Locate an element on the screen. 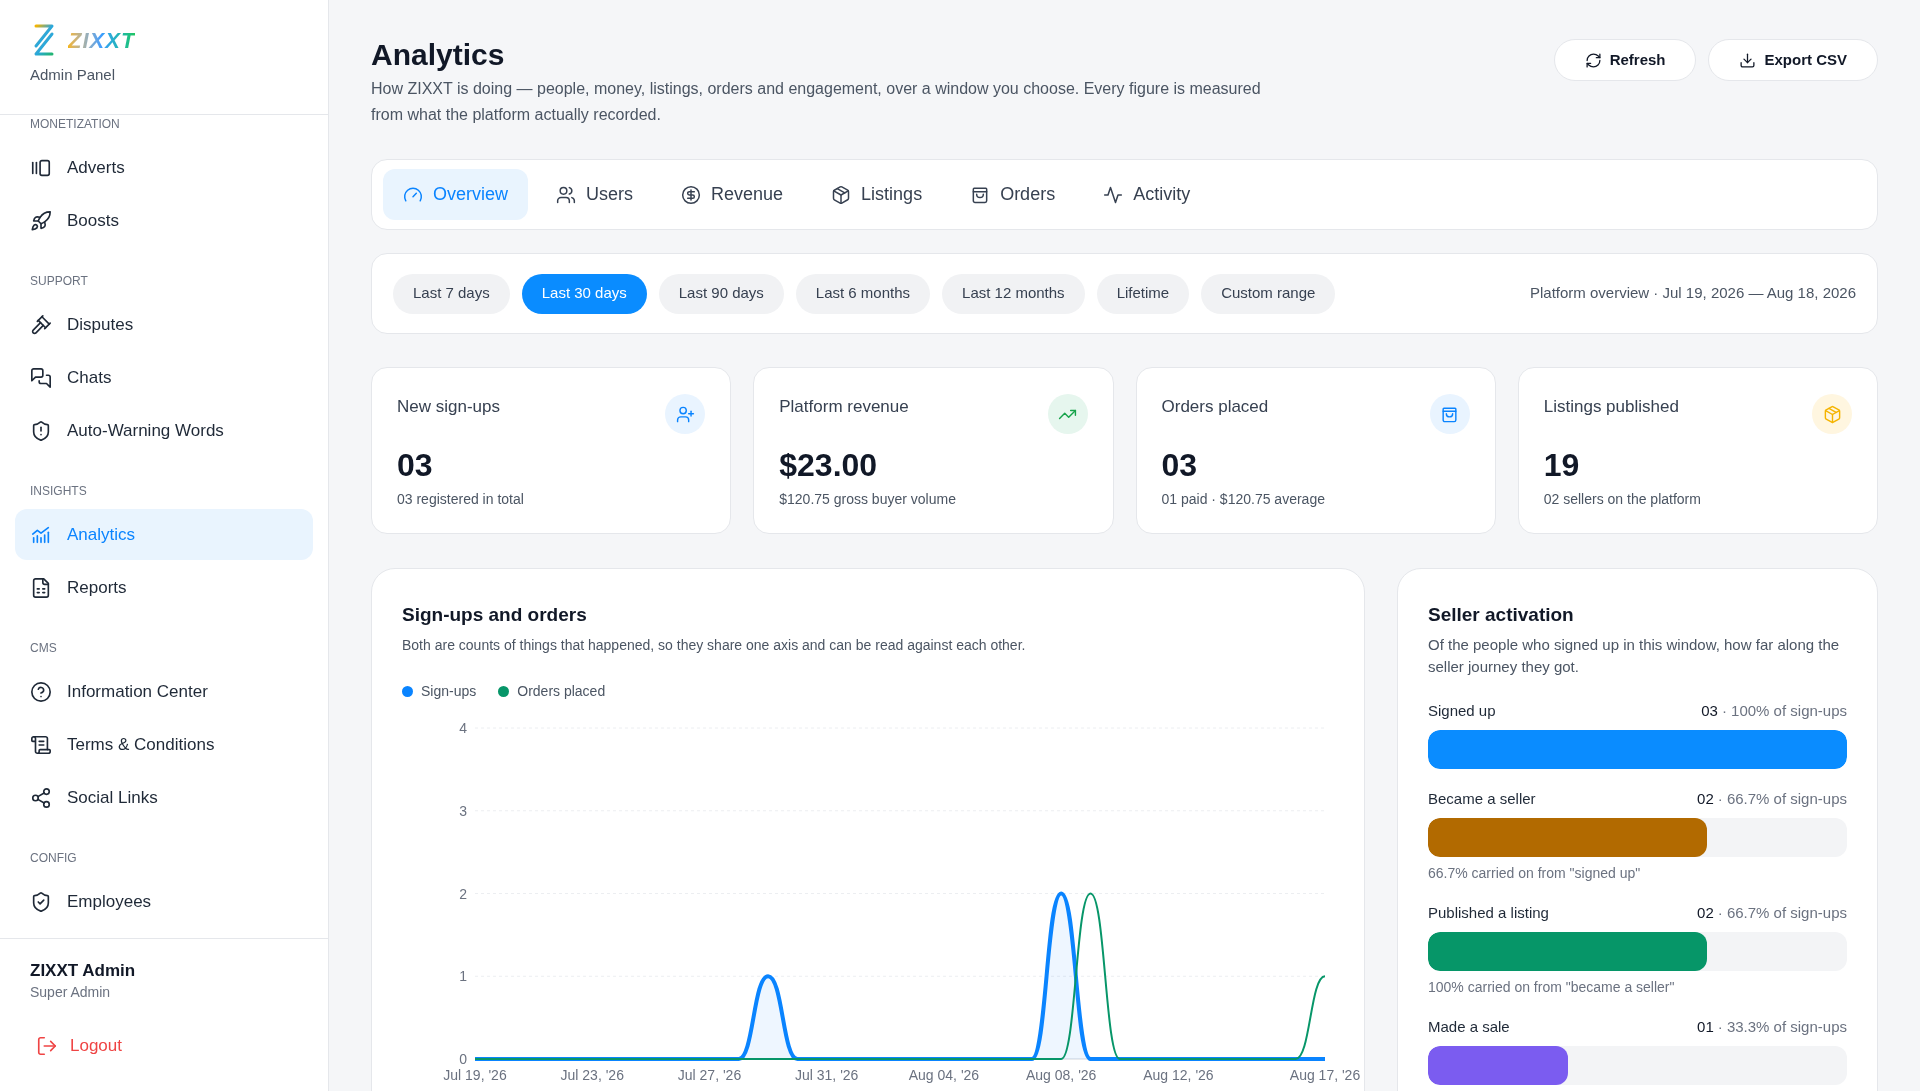 The width and height of the screenshot is (1920, 1091). step-count: 03 is located at coordinates (1709, 710).